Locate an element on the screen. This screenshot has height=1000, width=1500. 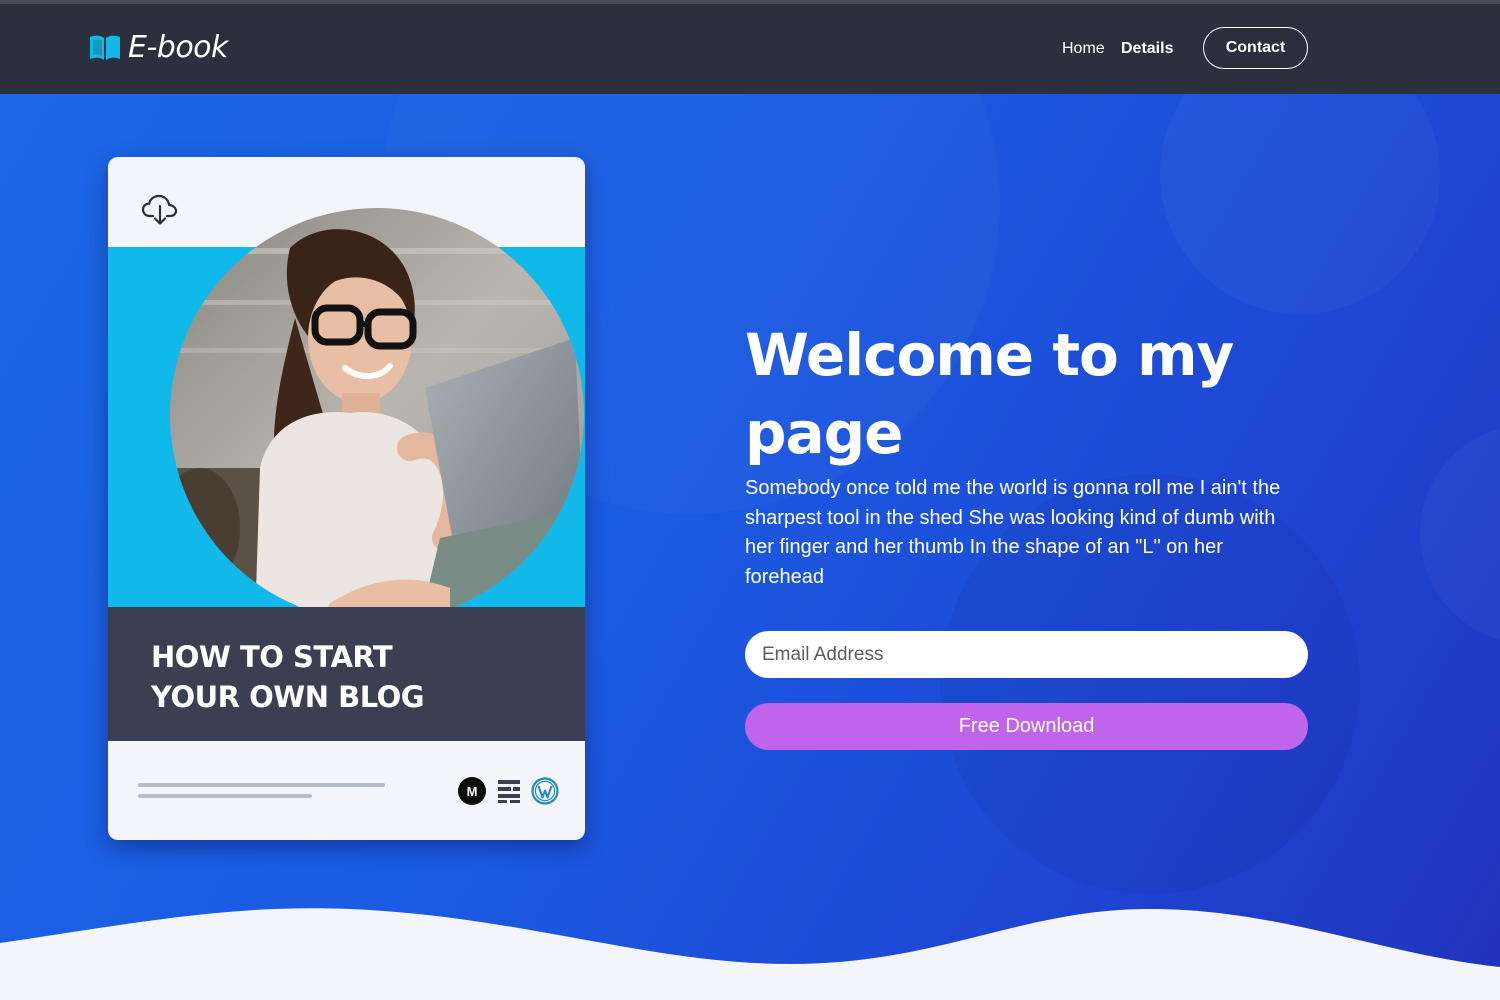
logo-text: E-book is located at coordinates (178, 47).